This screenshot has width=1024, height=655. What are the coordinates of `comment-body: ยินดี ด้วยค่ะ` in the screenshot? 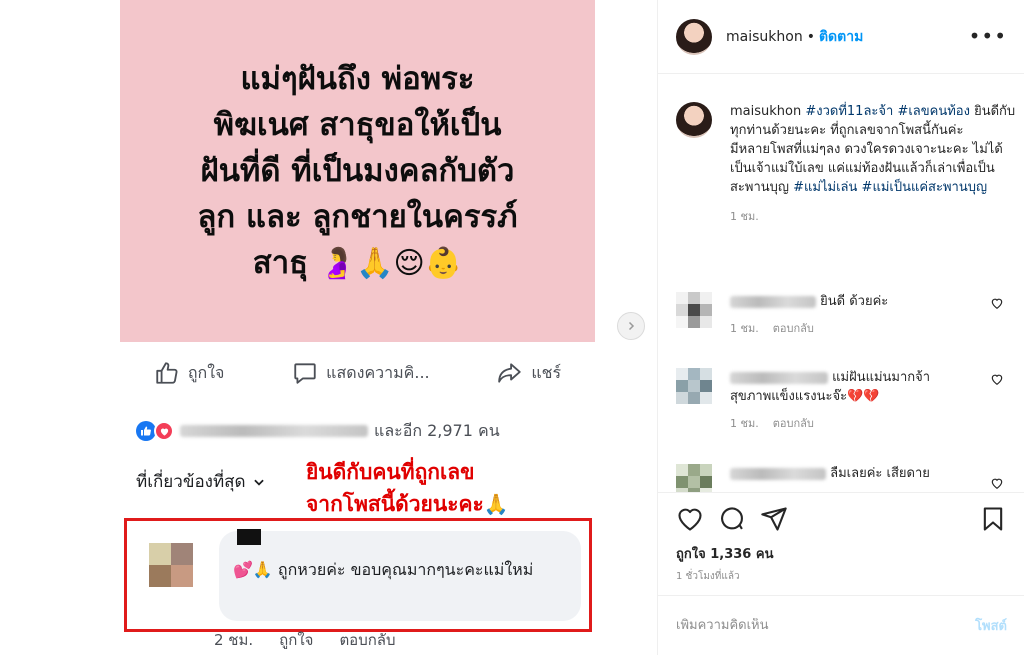 It's located at (854, 301).